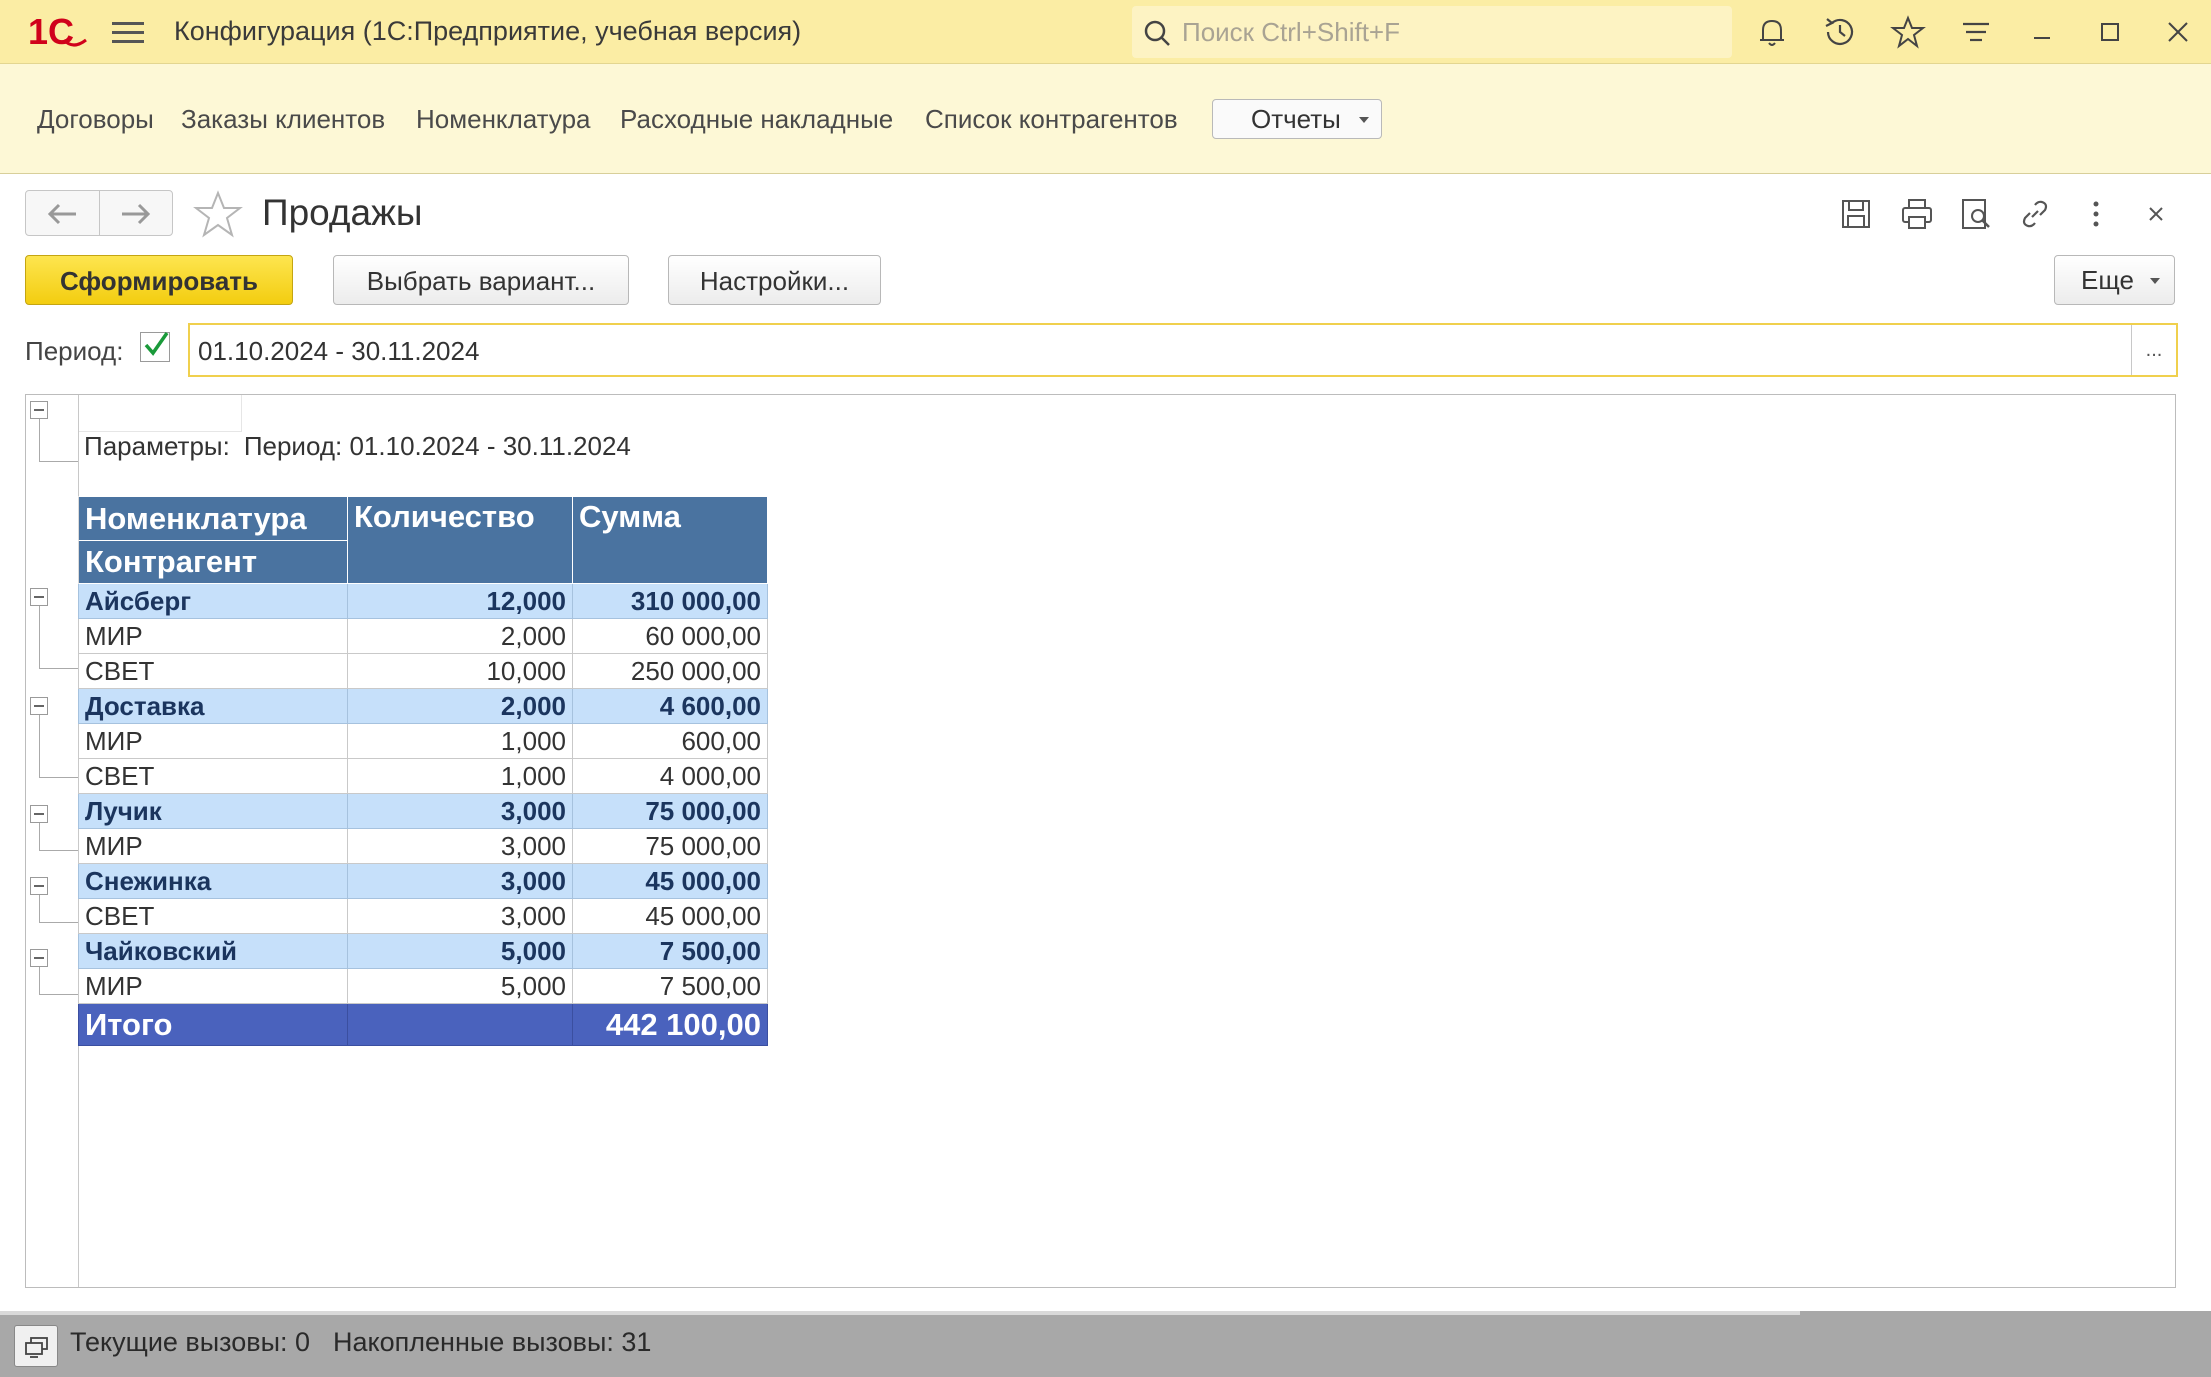 This screenshot has width=2211, height=1377. Describe the element at coordinates (492, 1342) in the screenshot. I see `accumulated-calls-text: Накопленные вызовы: 31` at that location.